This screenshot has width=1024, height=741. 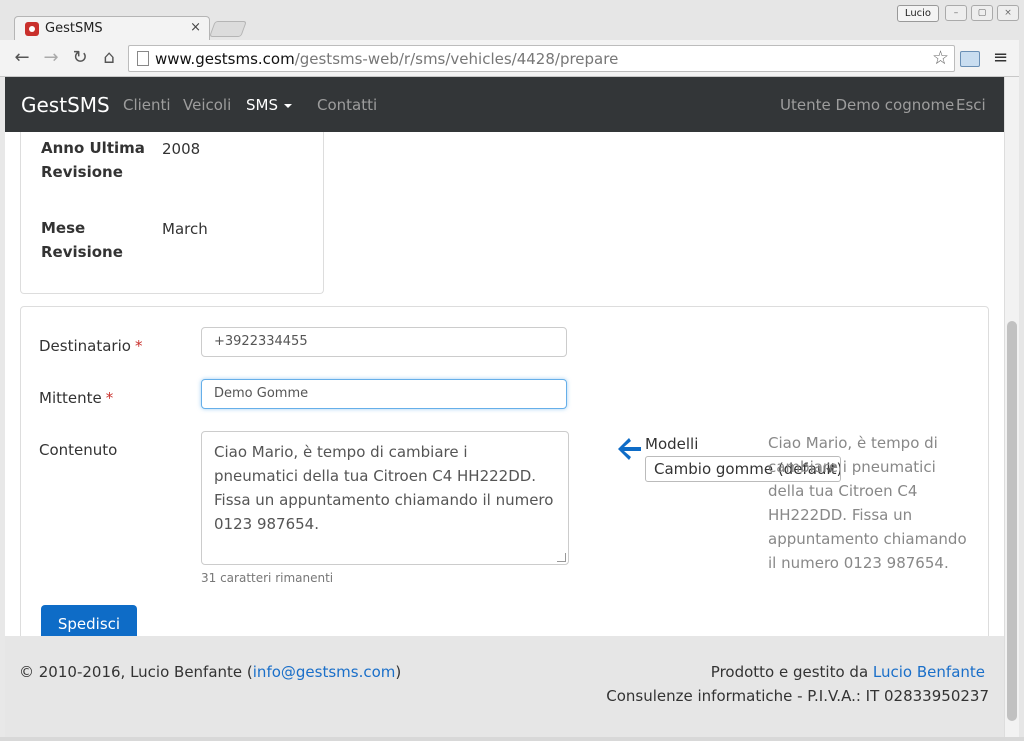 What do you see at coordinates (74, 28) in the screenshot?
I see `tab-title: GestSMS` at bounding box center [74, 28].